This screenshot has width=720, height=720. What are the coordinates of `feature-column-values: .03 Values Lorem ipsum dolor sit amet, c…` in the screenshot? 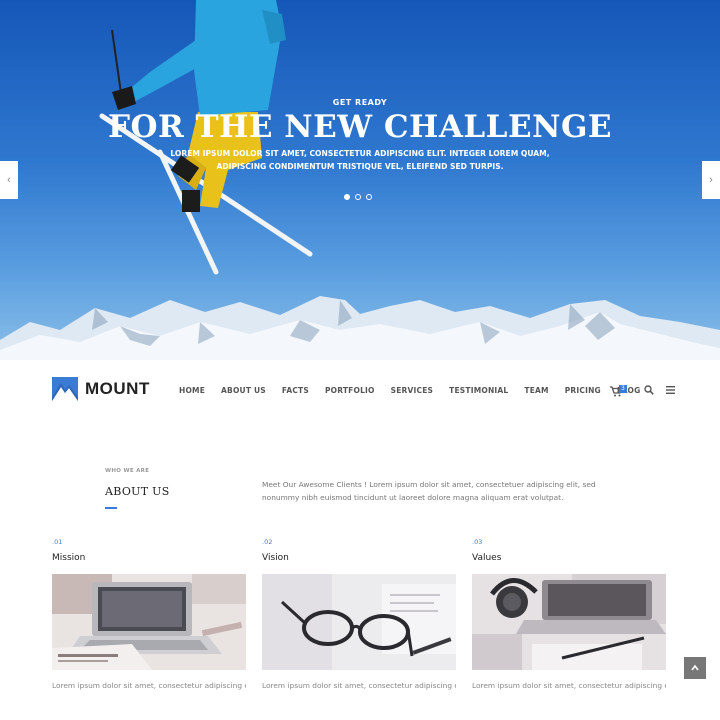 It's located at (569, 614).